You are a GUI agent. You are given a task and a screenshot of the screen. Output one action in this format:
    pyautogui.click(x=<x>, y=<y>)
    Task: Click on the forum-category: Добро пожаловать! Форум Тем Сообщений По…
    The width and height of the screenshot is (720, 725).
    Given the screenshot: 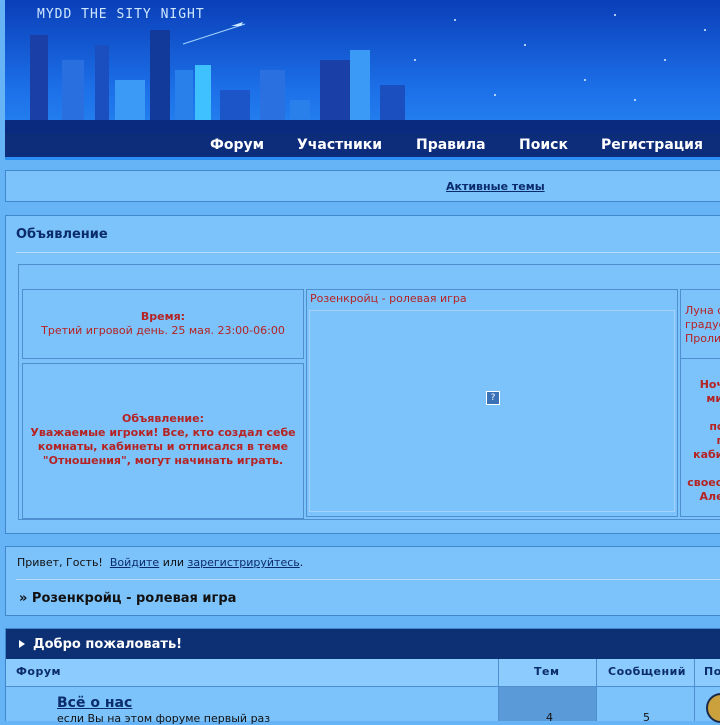 What is the action you would take?
    pyautogui.click(x=362, y=676)
    